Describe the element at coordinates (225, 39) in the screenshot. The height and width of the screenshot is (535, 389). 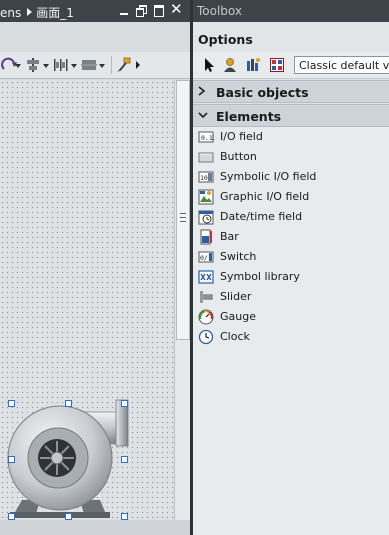
I see `options-label: Options` at that location.